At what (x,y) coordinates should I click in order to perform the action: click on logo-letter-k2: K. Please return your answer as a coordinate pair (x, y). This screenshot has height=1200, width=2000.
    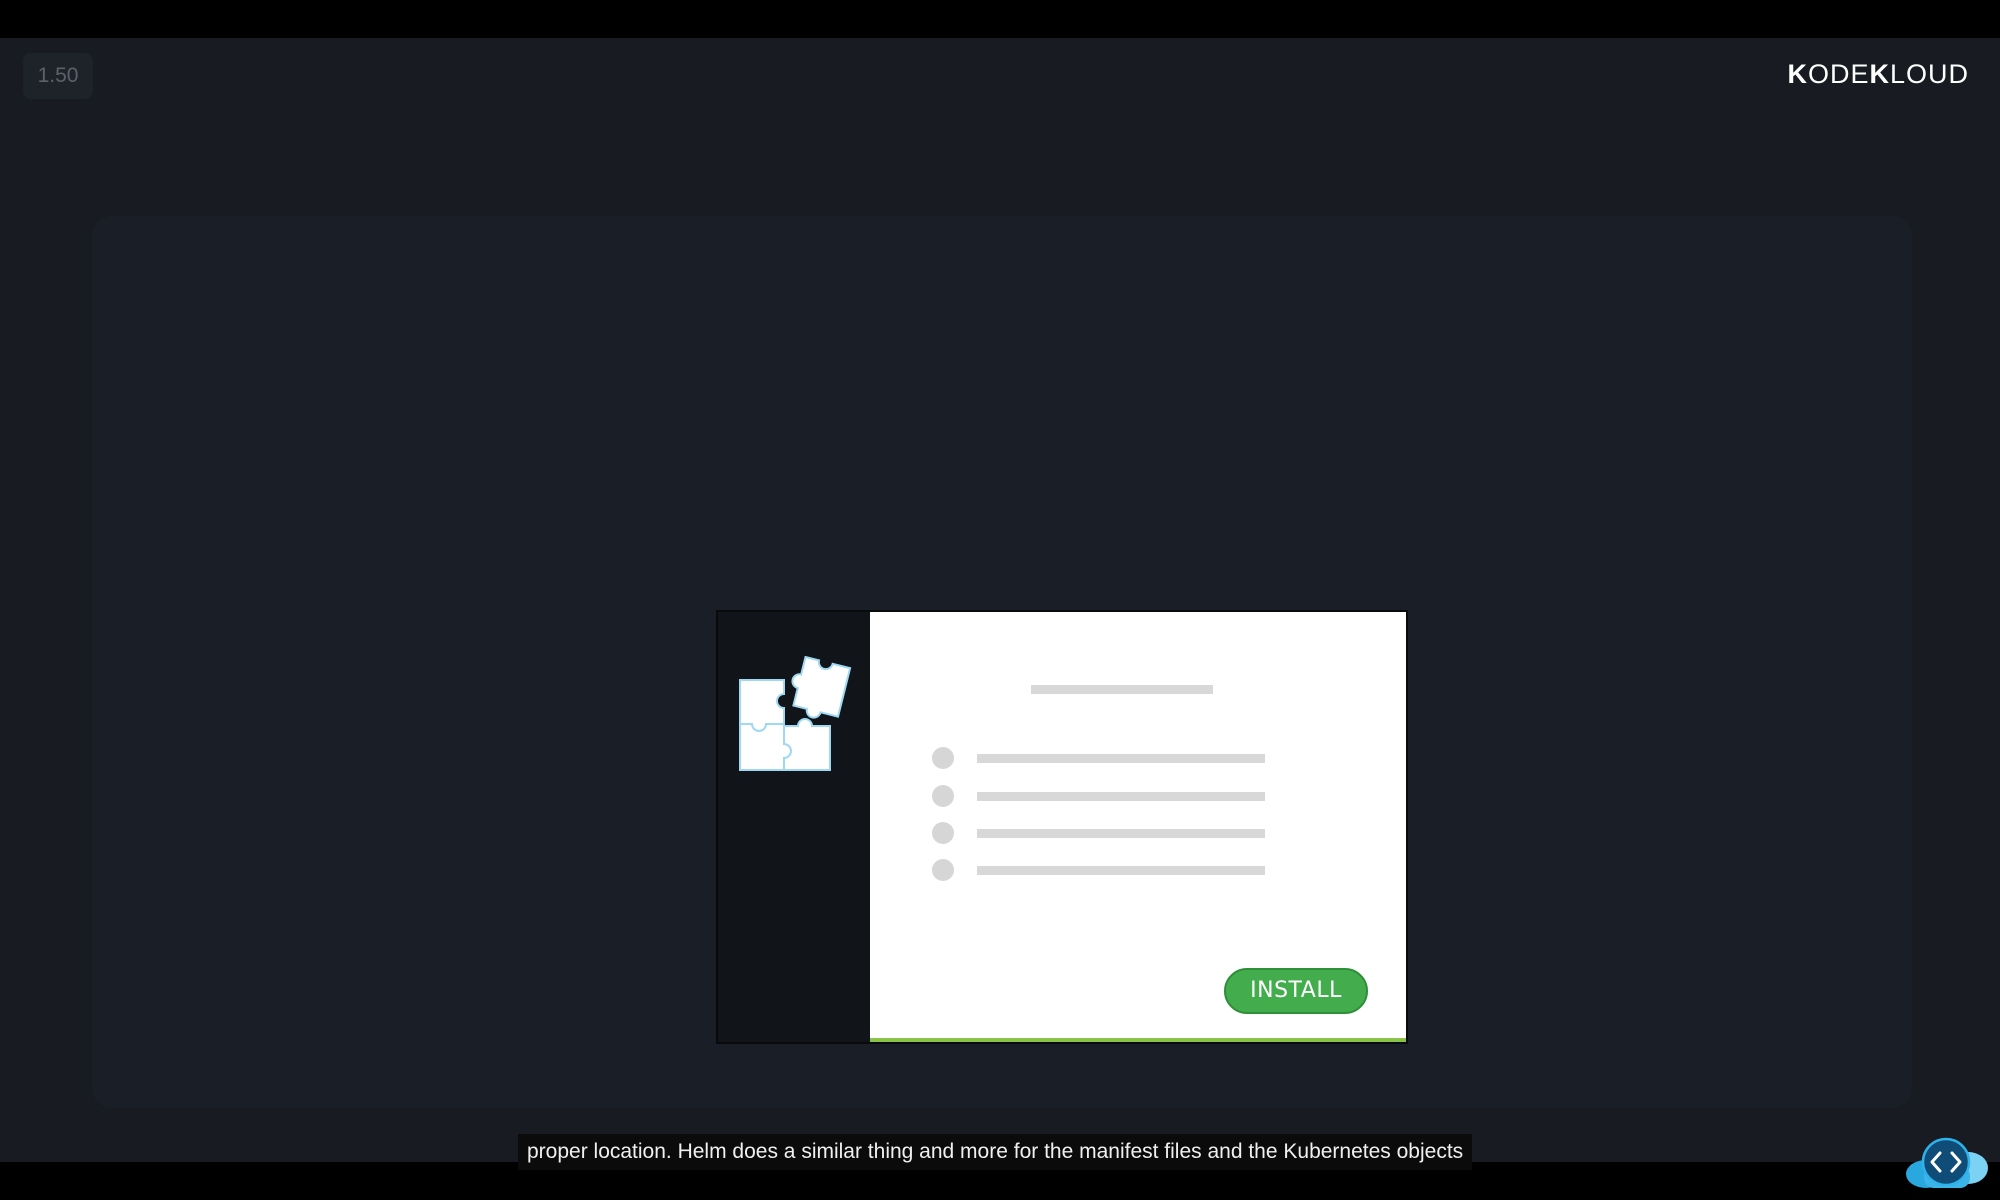
    Looking at the image, I should click on (1879, 73).